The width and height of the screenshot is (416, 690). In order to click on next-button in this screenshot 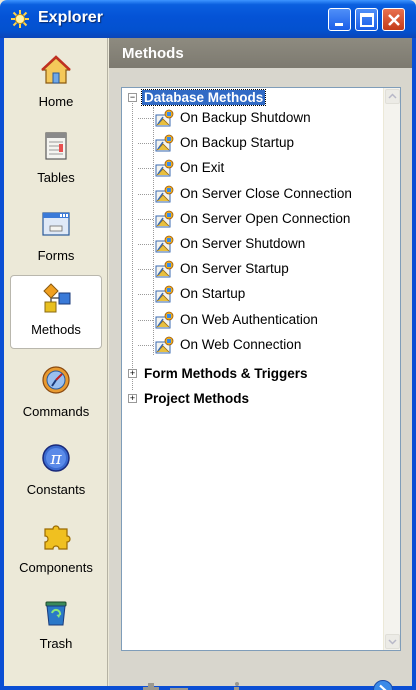, I will do `click(383, 684)`.